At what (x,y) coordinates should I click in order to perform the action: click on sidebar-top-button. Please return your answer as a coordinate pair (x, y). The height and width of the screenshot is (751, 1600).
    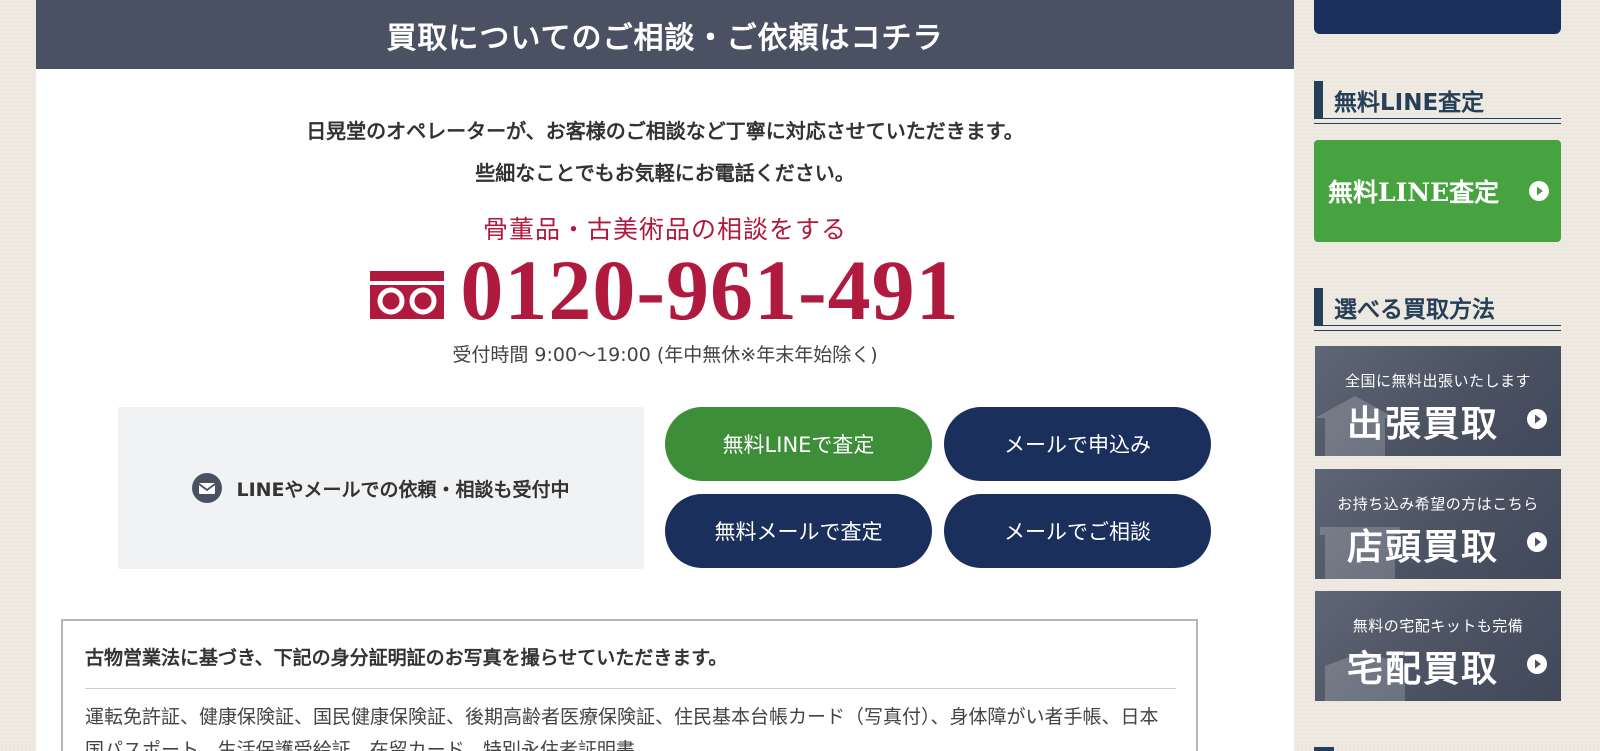
    Looking at the image, I should click on (1437, 17).